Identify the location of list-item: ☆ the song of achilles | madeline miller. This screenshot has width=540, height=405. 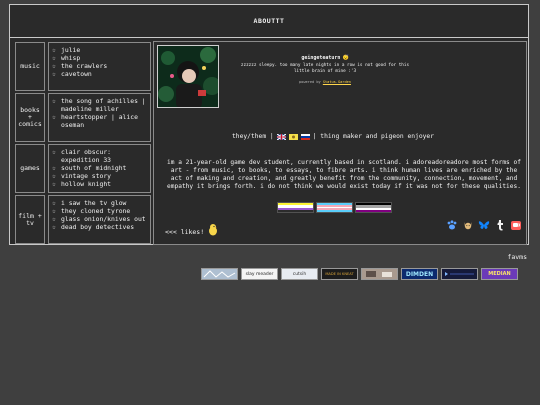
(99, 105).